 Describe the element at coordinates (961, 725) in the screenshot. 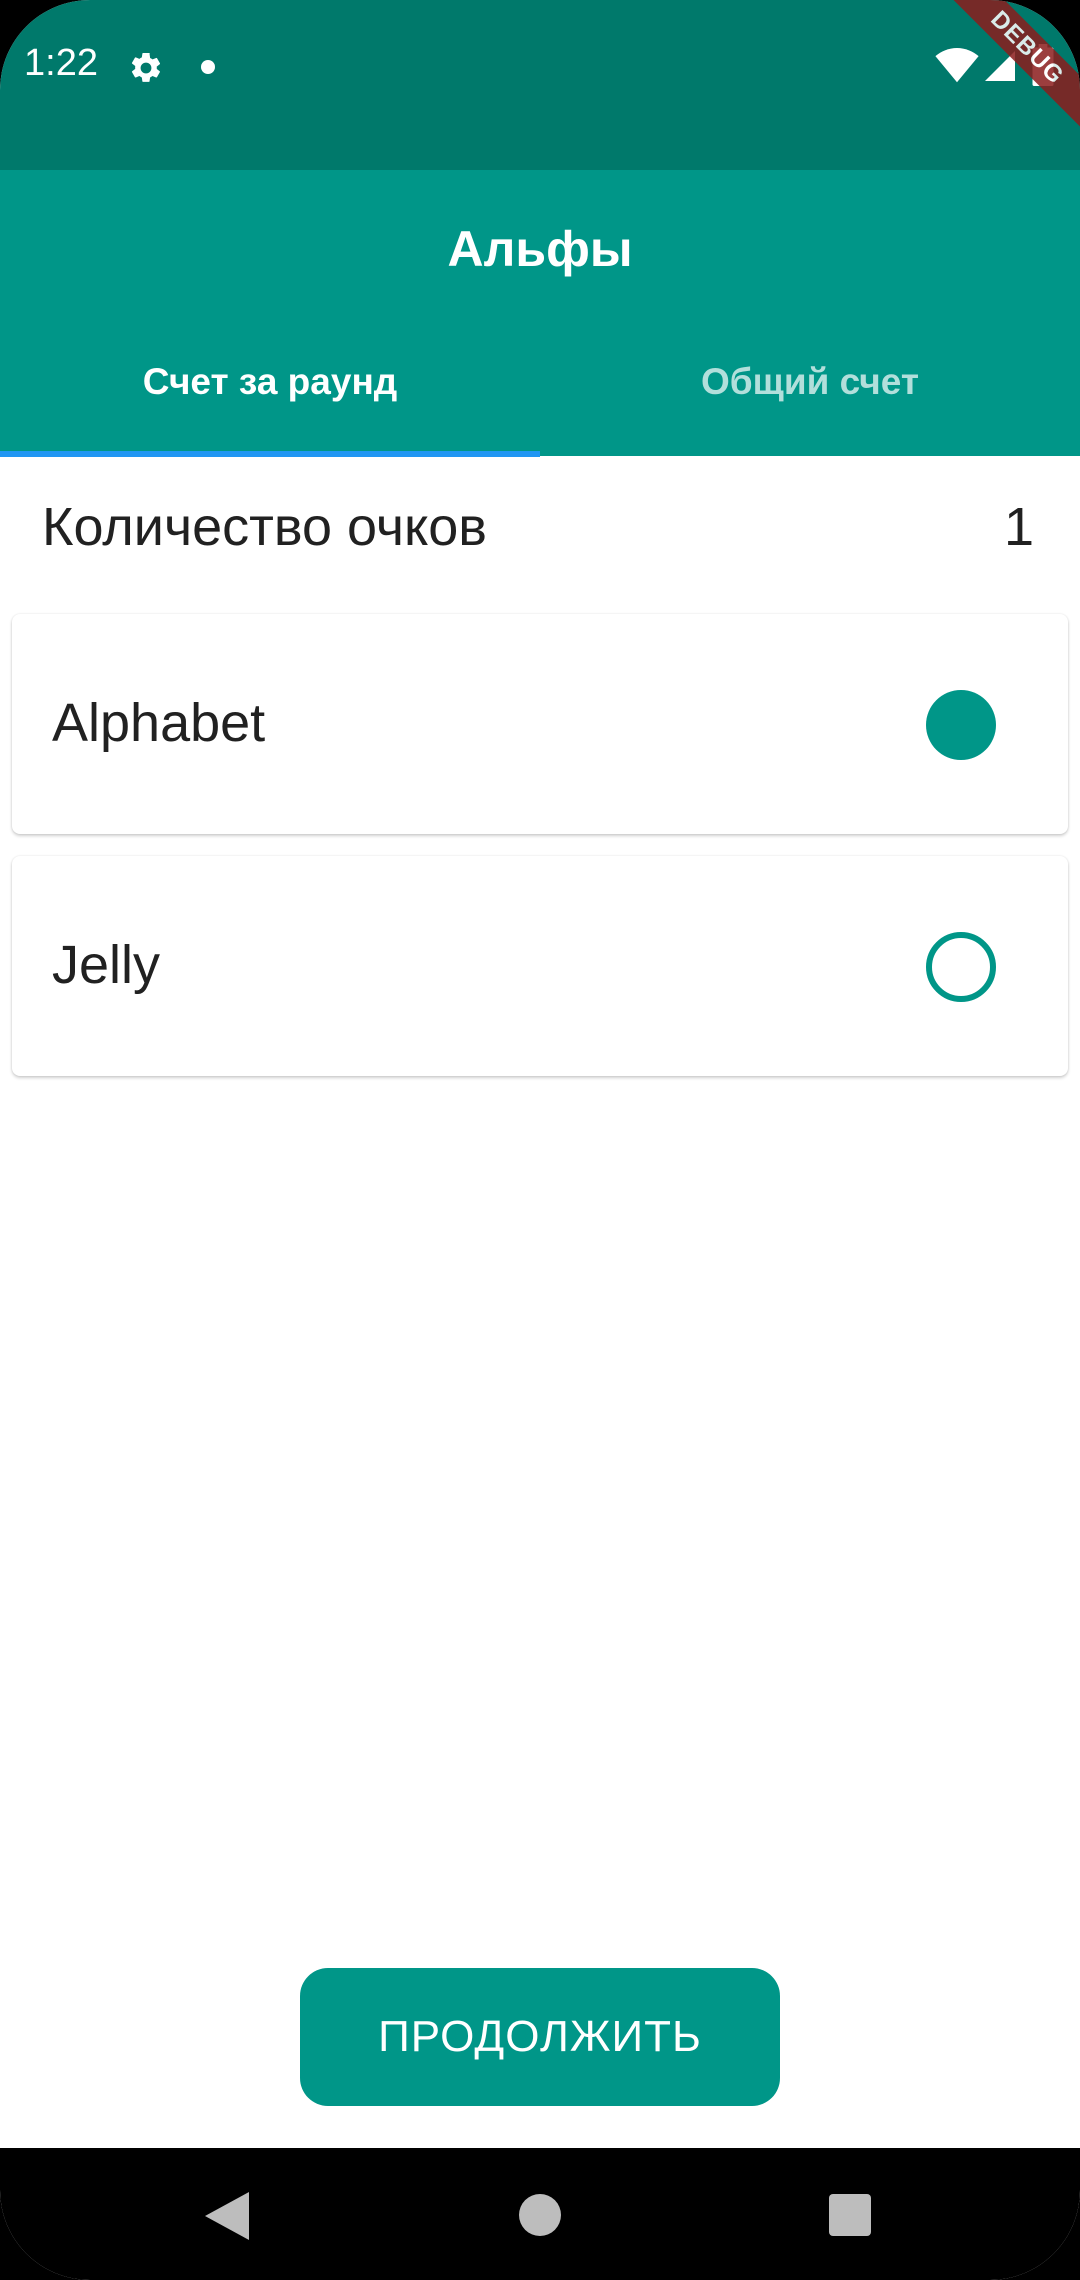

I see `radio-selected-icon` at that location.